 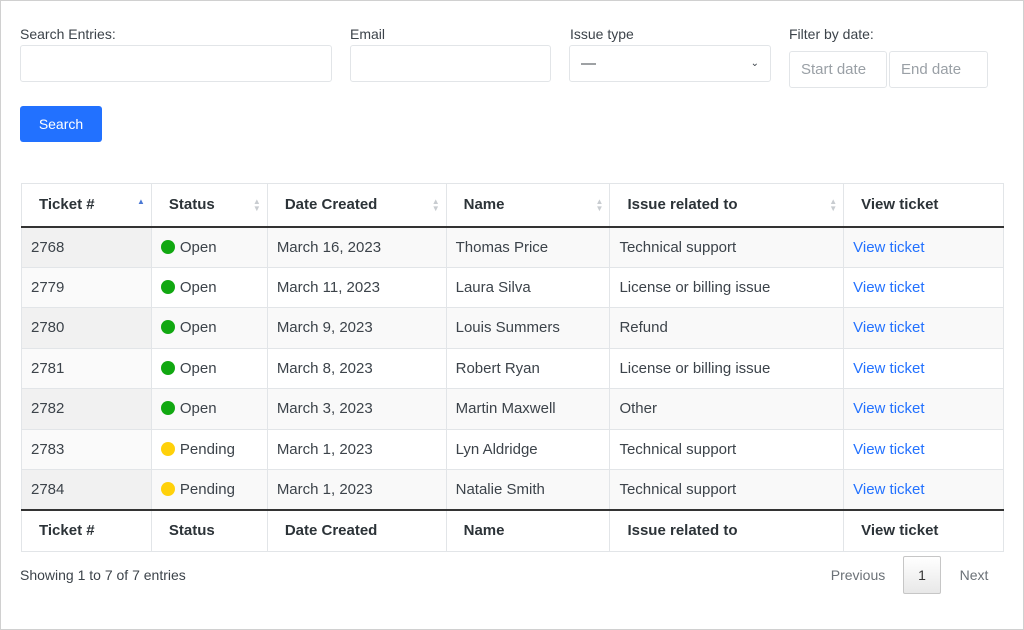 I want to click on issue-type-select: — ⌄, so click(x=670, y=63).